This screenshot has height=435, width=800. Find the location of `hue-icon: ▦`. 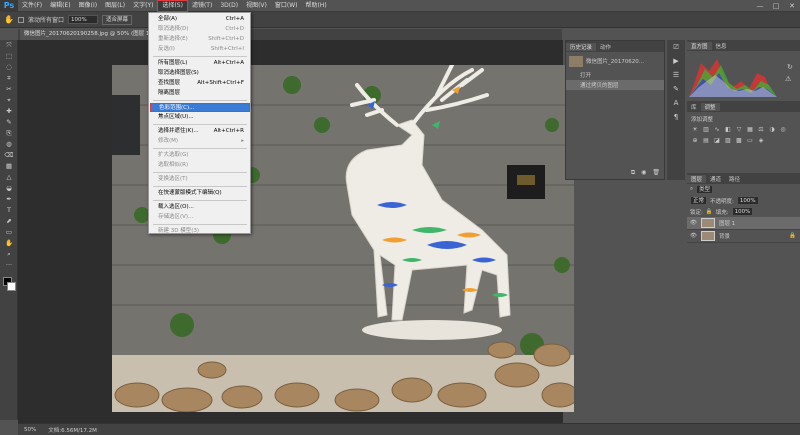

hue-icon: ▦ is located at coordinates (750, 130).